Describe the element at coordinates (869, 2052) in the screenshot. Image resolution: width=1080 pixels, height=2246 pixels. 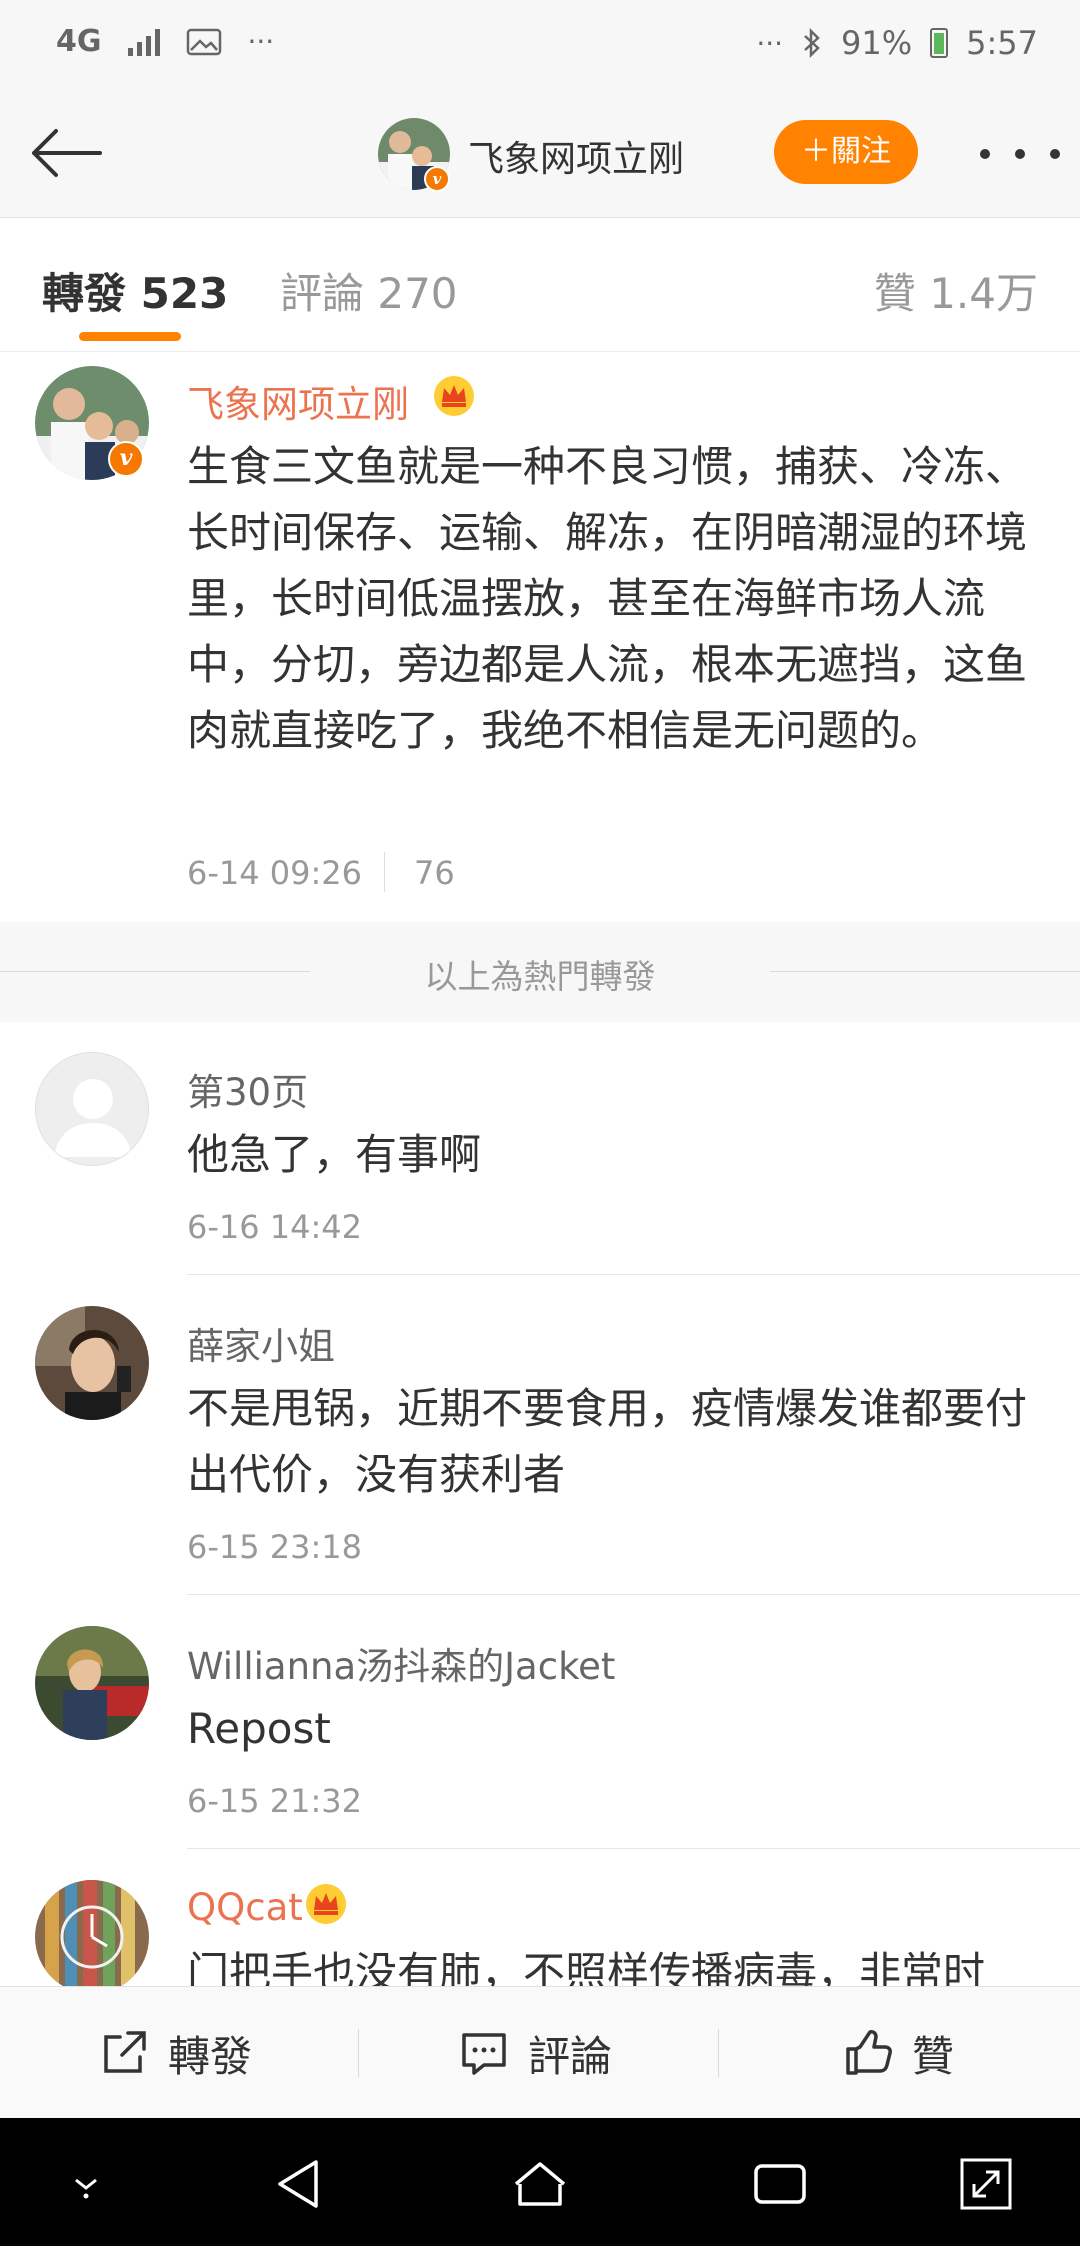
I see `thumbs-up-icon` at that location.